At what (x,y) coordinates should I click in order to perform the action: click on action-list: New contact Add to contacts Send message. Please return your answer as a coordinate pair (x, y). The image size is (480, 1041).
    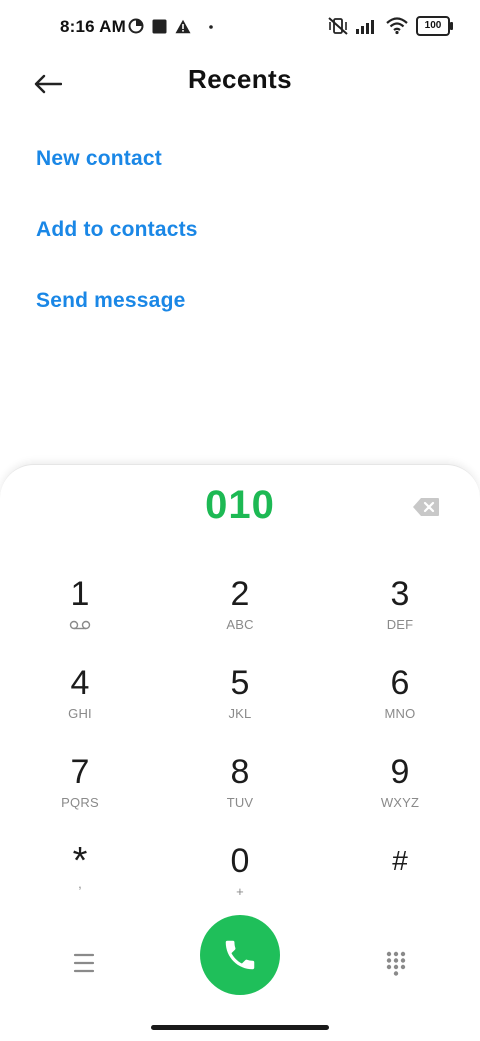
    Looking at the image, I should click on (117, 246).